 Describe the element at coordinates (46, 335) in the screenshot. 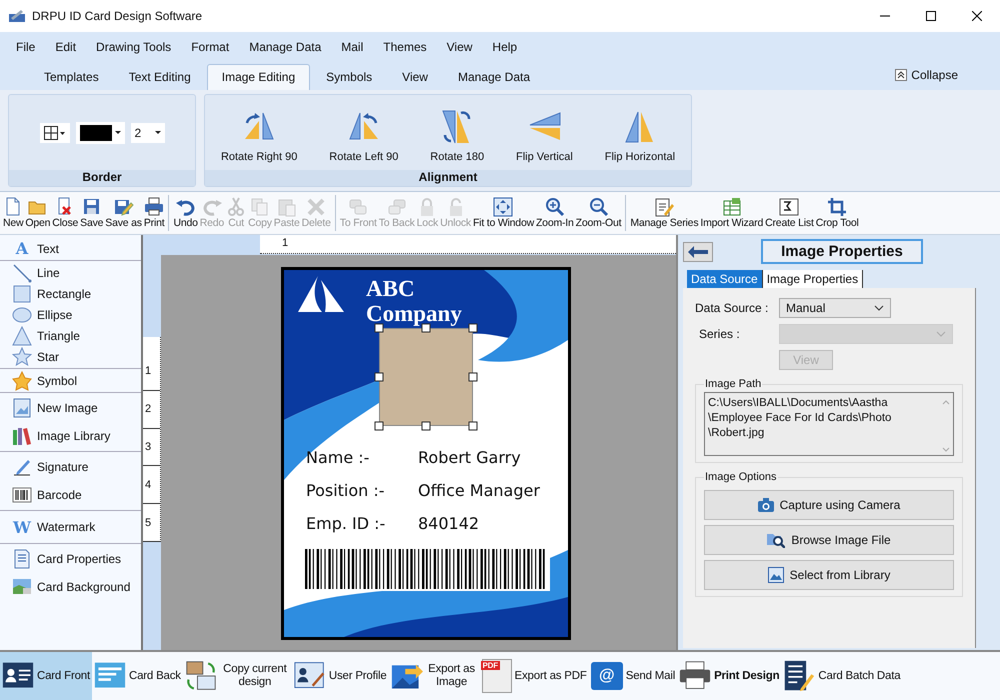

I see `tool-item: Triangle` at that location.